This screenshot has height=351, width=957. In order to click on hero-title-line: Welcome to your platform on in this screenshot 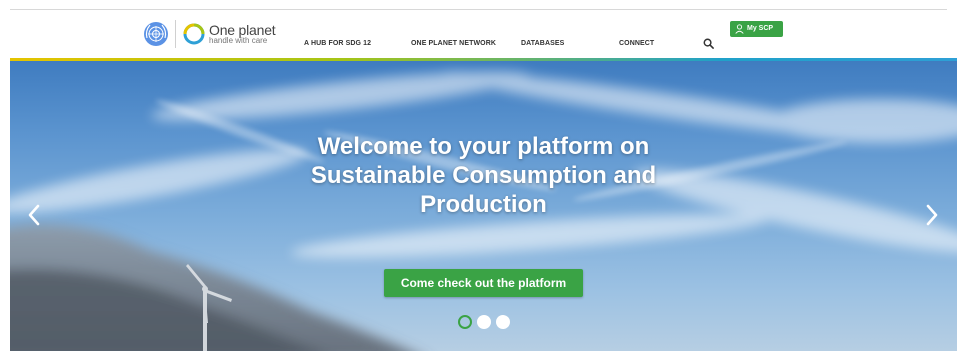, I will do `click(483, 146)`.